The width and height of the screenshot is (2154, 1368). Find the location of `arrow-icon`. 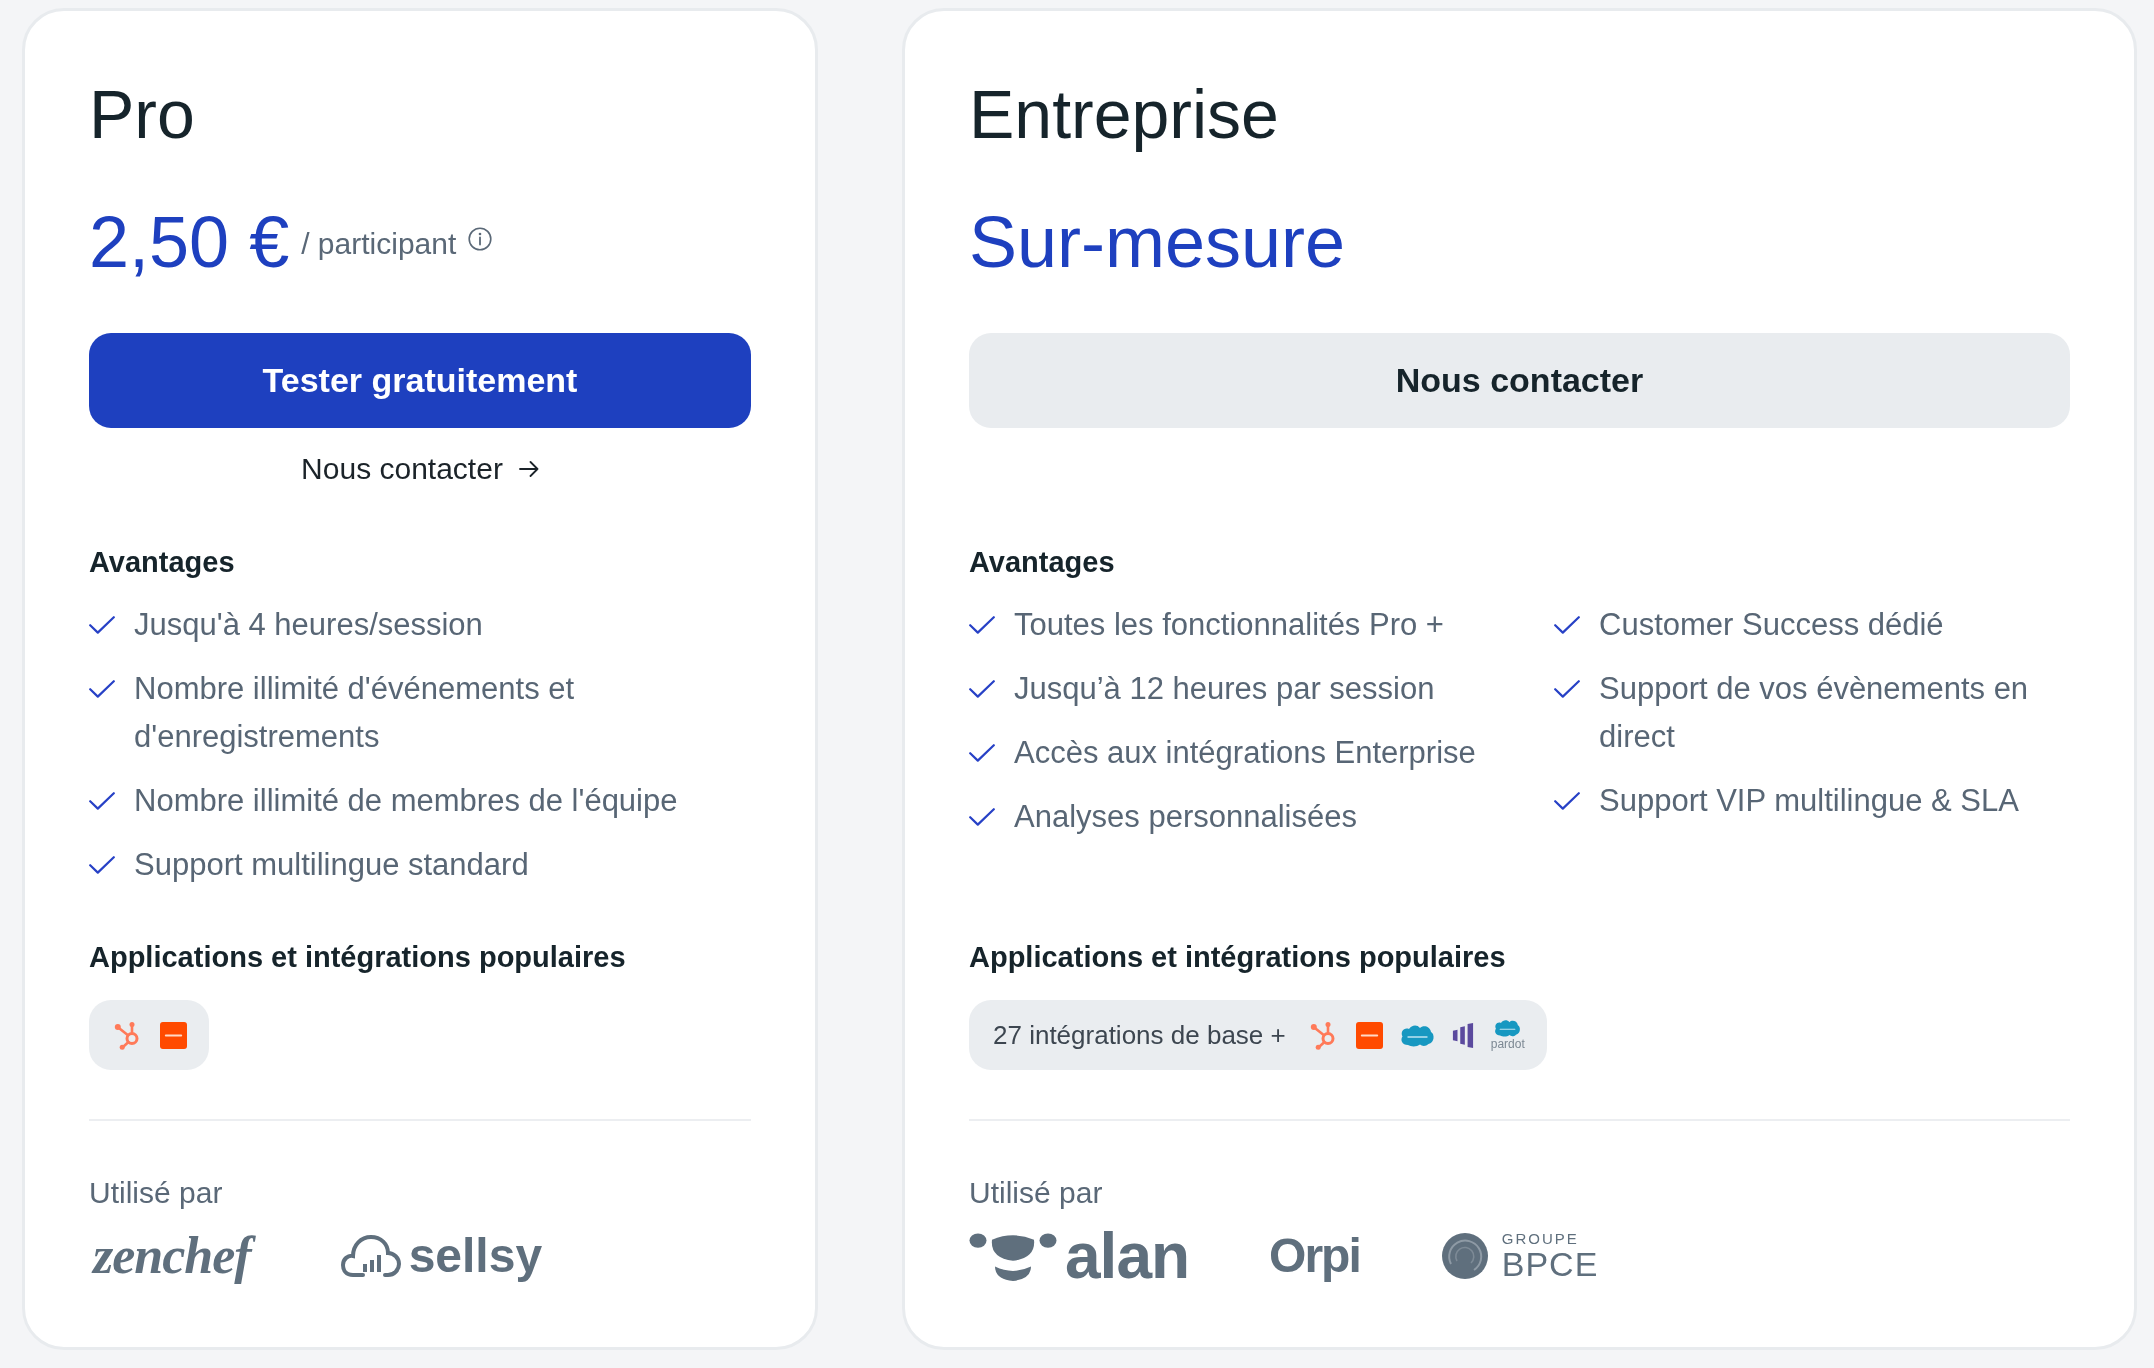

arrow-icon is located at coordinates (528, 469).